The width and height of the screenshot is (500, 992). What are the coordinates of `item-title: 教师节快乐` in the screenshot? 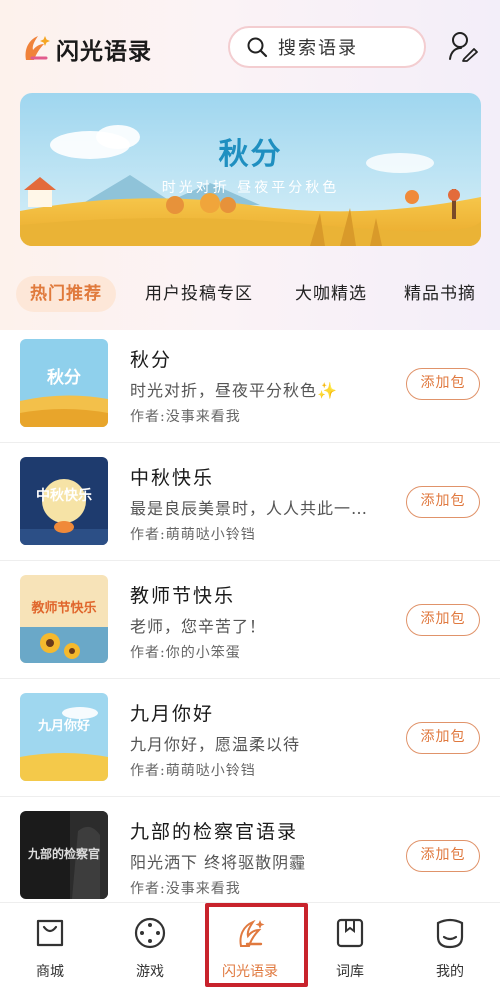 It's located at (183, 596).